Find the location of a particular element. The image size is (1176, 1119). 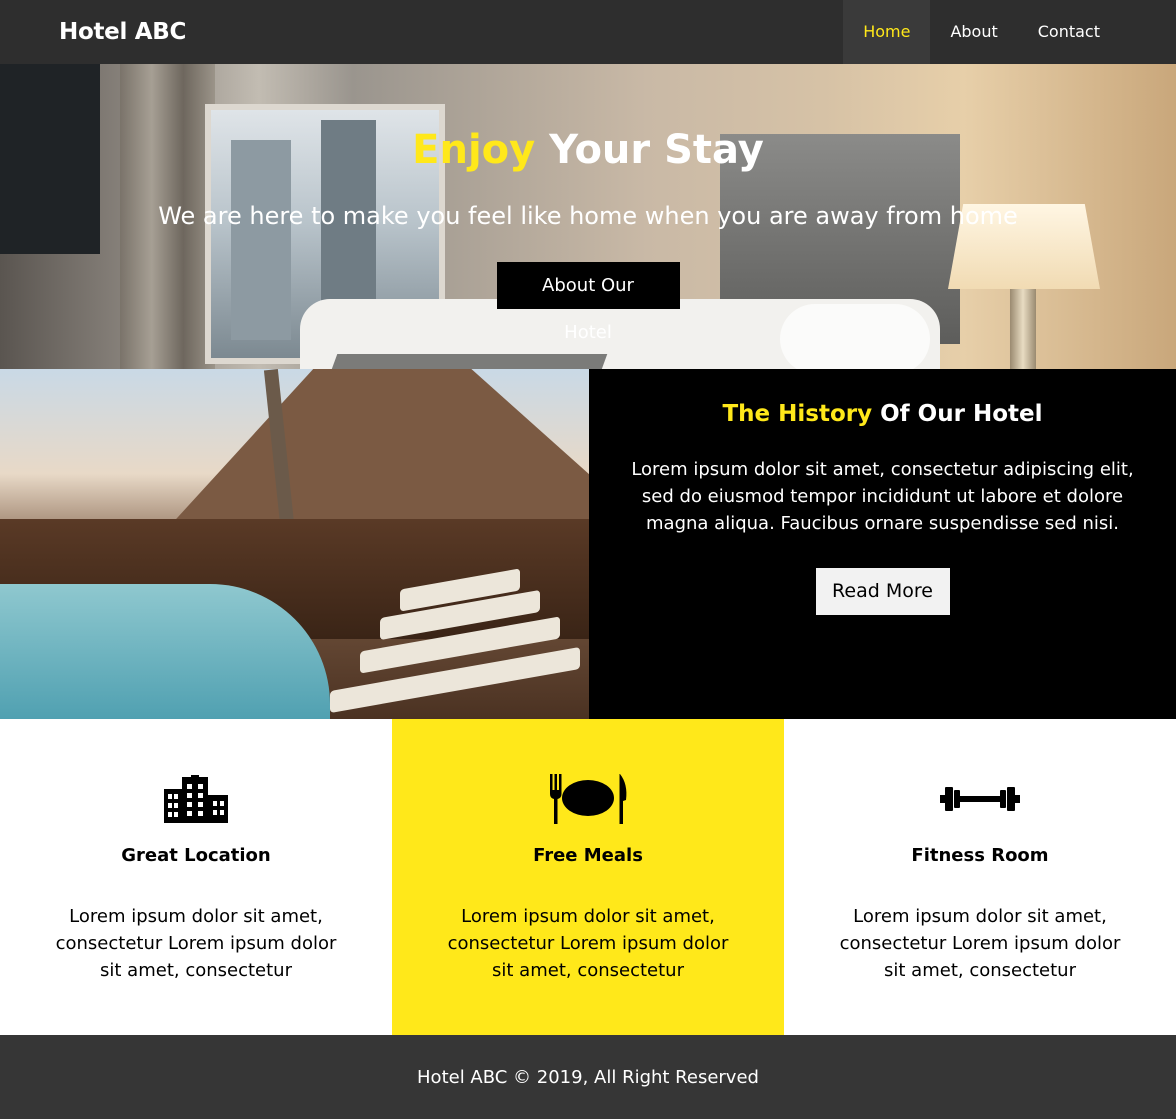

footer: Hotel ABC © 2019, All Right Reserved is located at coordinates (588, 1077).